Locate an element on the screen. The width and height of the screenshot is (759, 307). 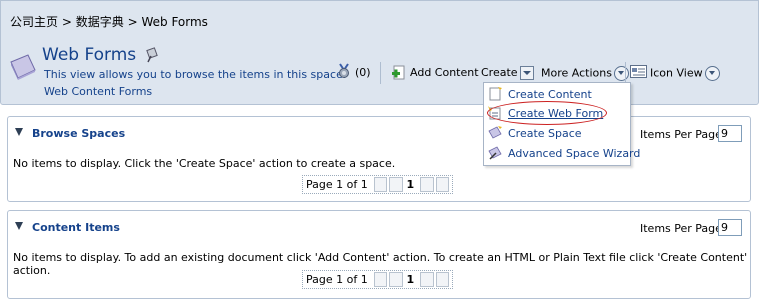
breadcrumb-home: 公司主页 is located at coordinates (34, 22).